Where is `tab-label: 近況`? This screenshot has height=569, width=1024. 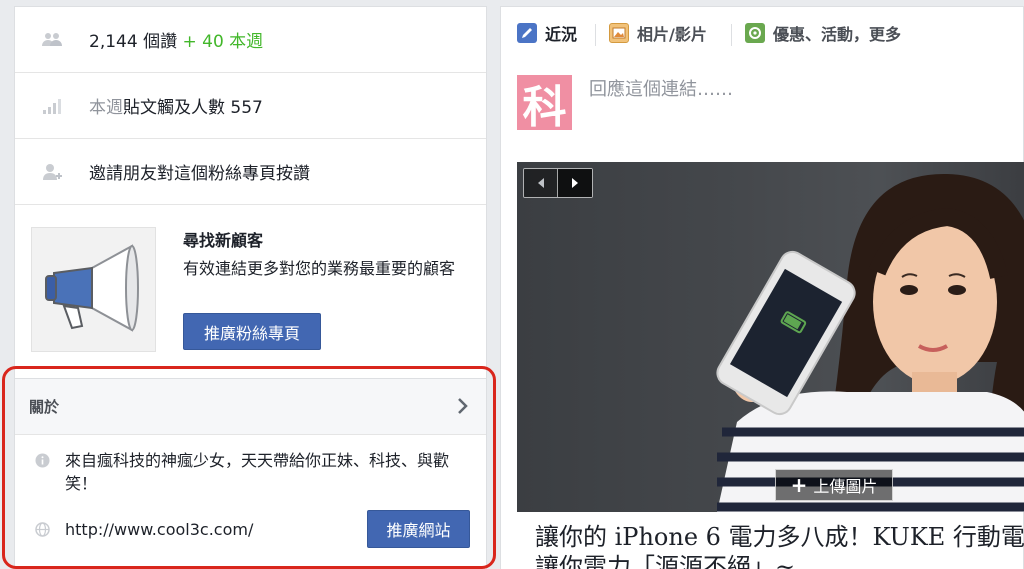 tab-label: 近況 is located at coordinates (561, 34).